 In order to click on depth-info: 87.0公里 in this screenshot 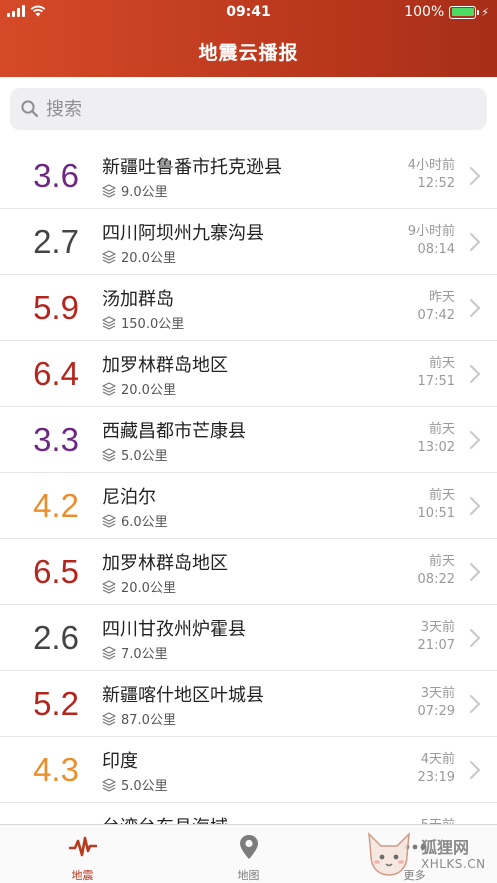, I will do `click(139, 718)`.